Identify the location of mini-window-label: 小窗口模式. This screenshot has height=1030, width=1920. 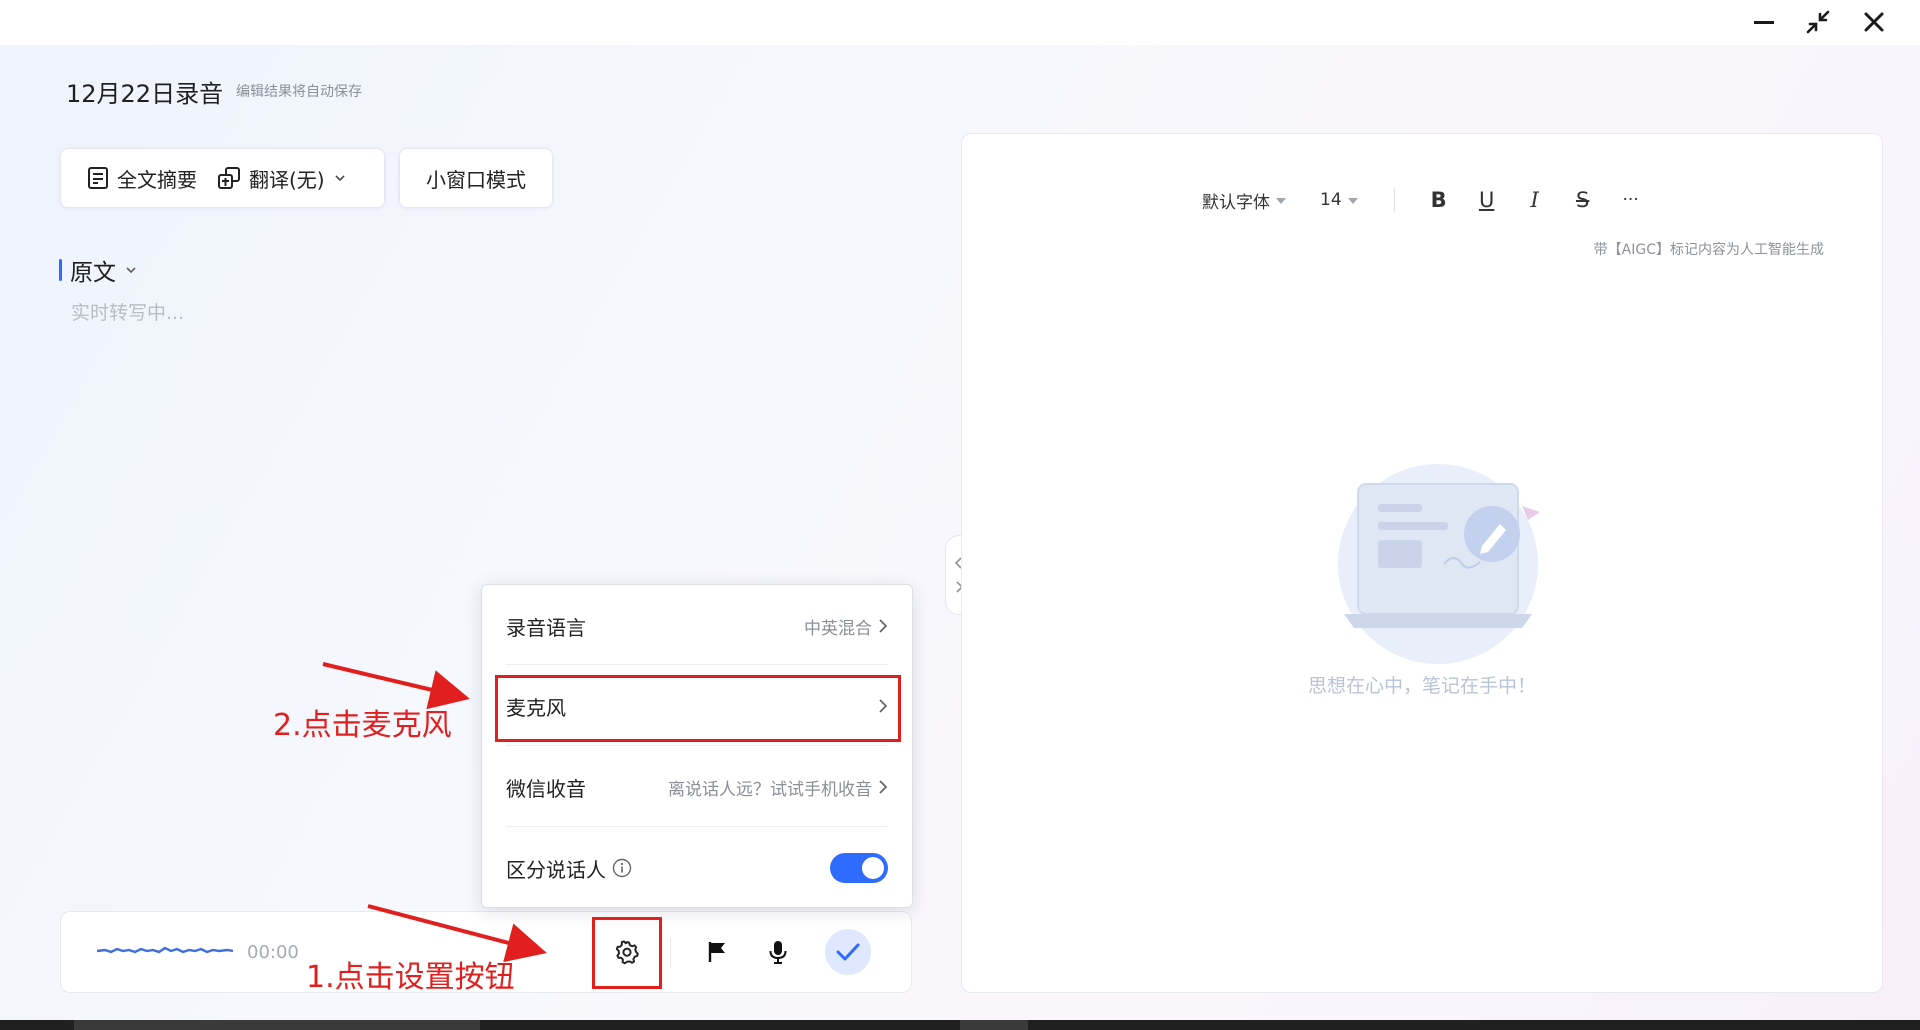
(476, 179).